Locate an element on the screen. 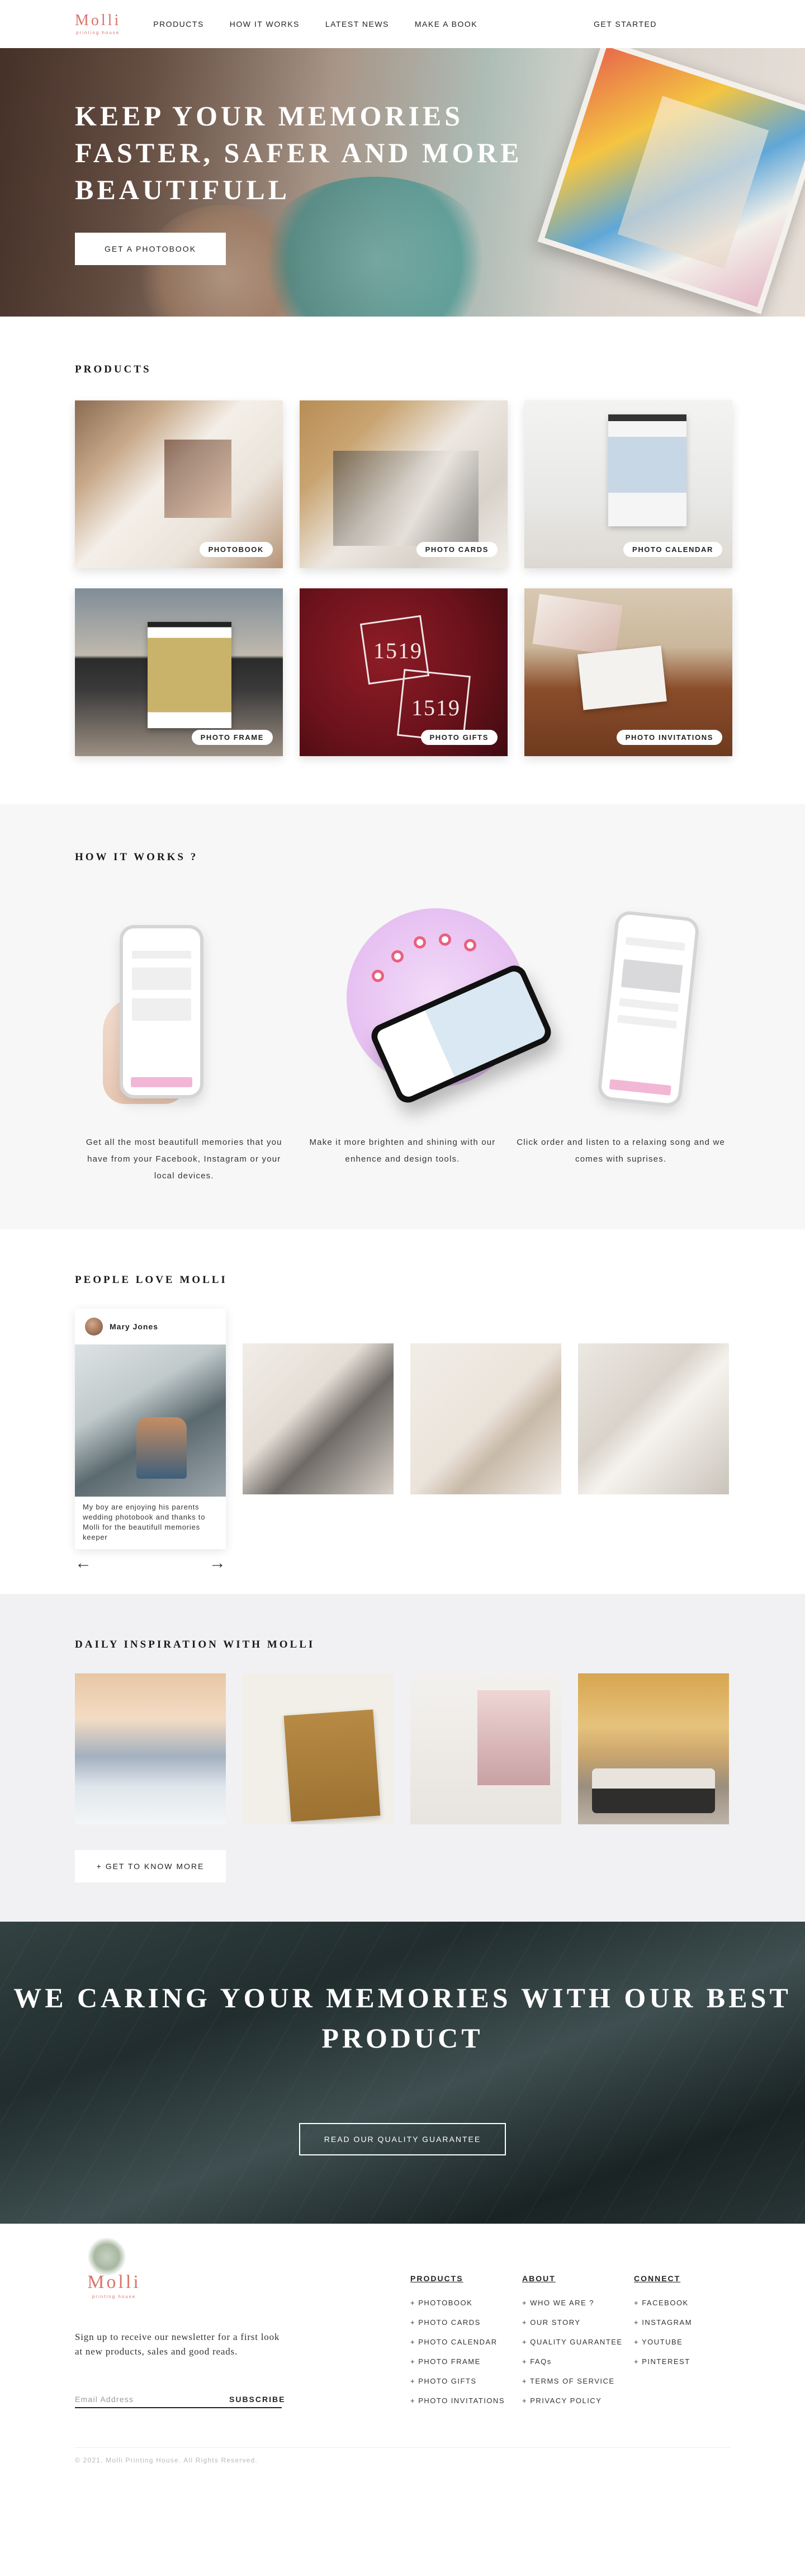 The width and height of the screenshot is (805, 2576). leaves-icon is located at coordinates (106, 2256).